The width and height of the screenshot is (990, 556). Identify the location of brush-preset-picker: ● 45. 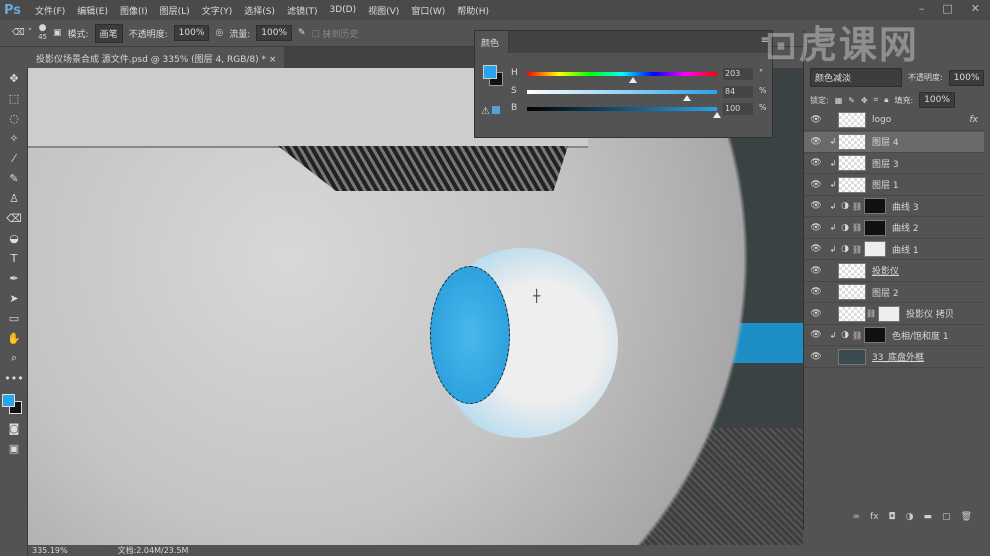
(42, 33).